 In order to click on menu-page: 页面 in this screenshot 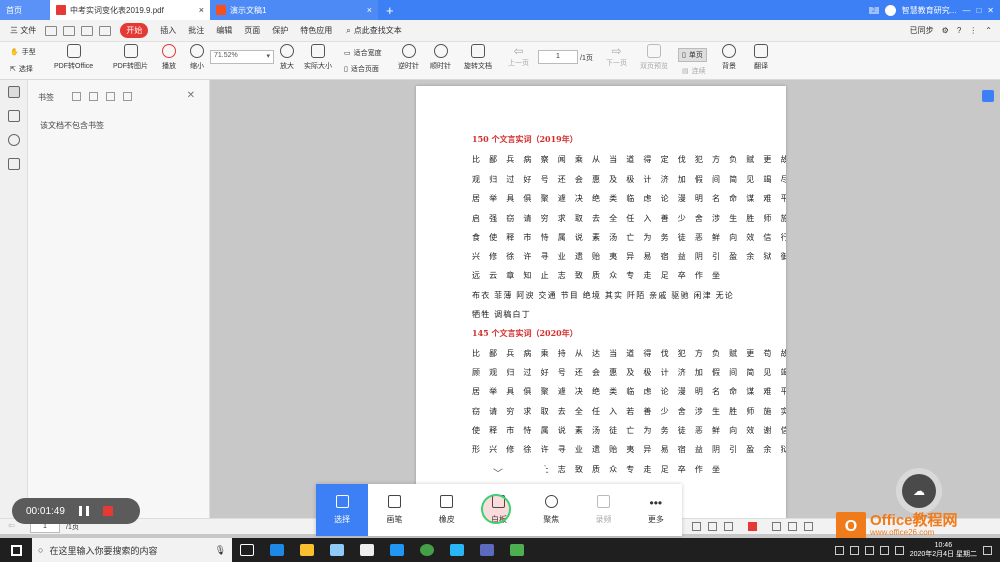, I will do `click(252, 30)`.